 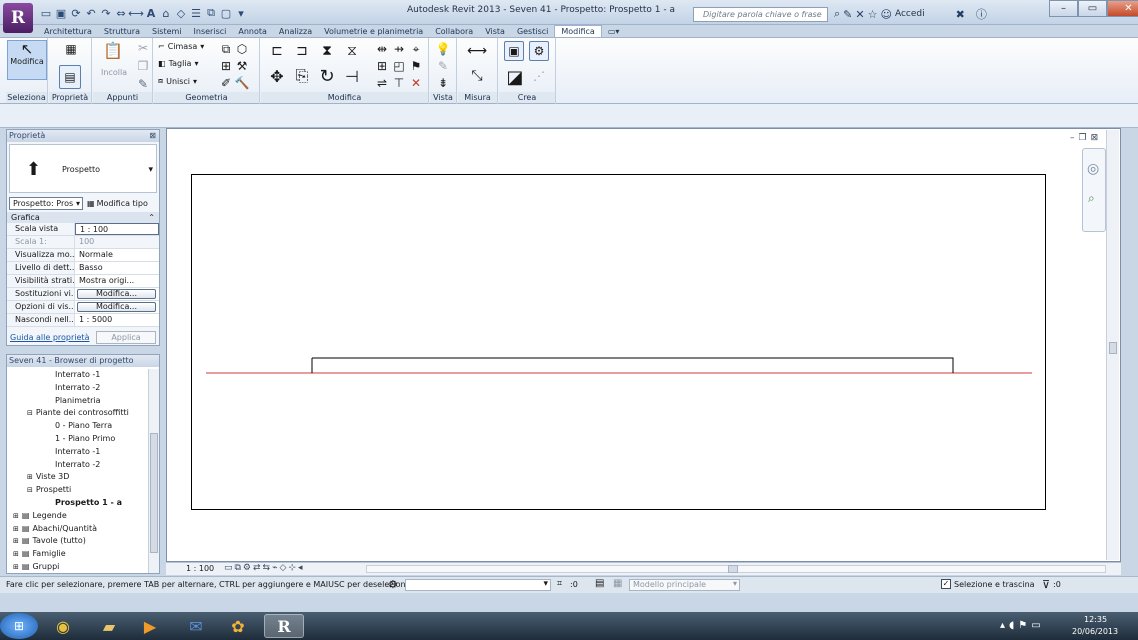 What do you see at coordinates (136, 13) in the screenshot?
I see `aligned-dimension-icon: ⟷` at bounding box center [136, 13].